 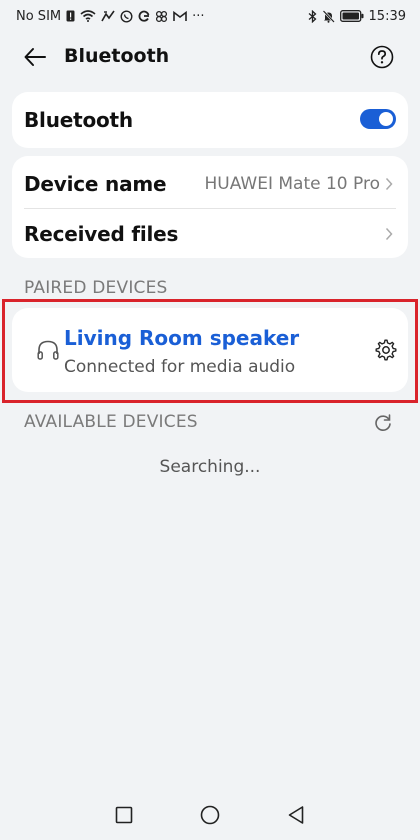 I want to click on sim-alert-icon, so click(x=70, y=16).